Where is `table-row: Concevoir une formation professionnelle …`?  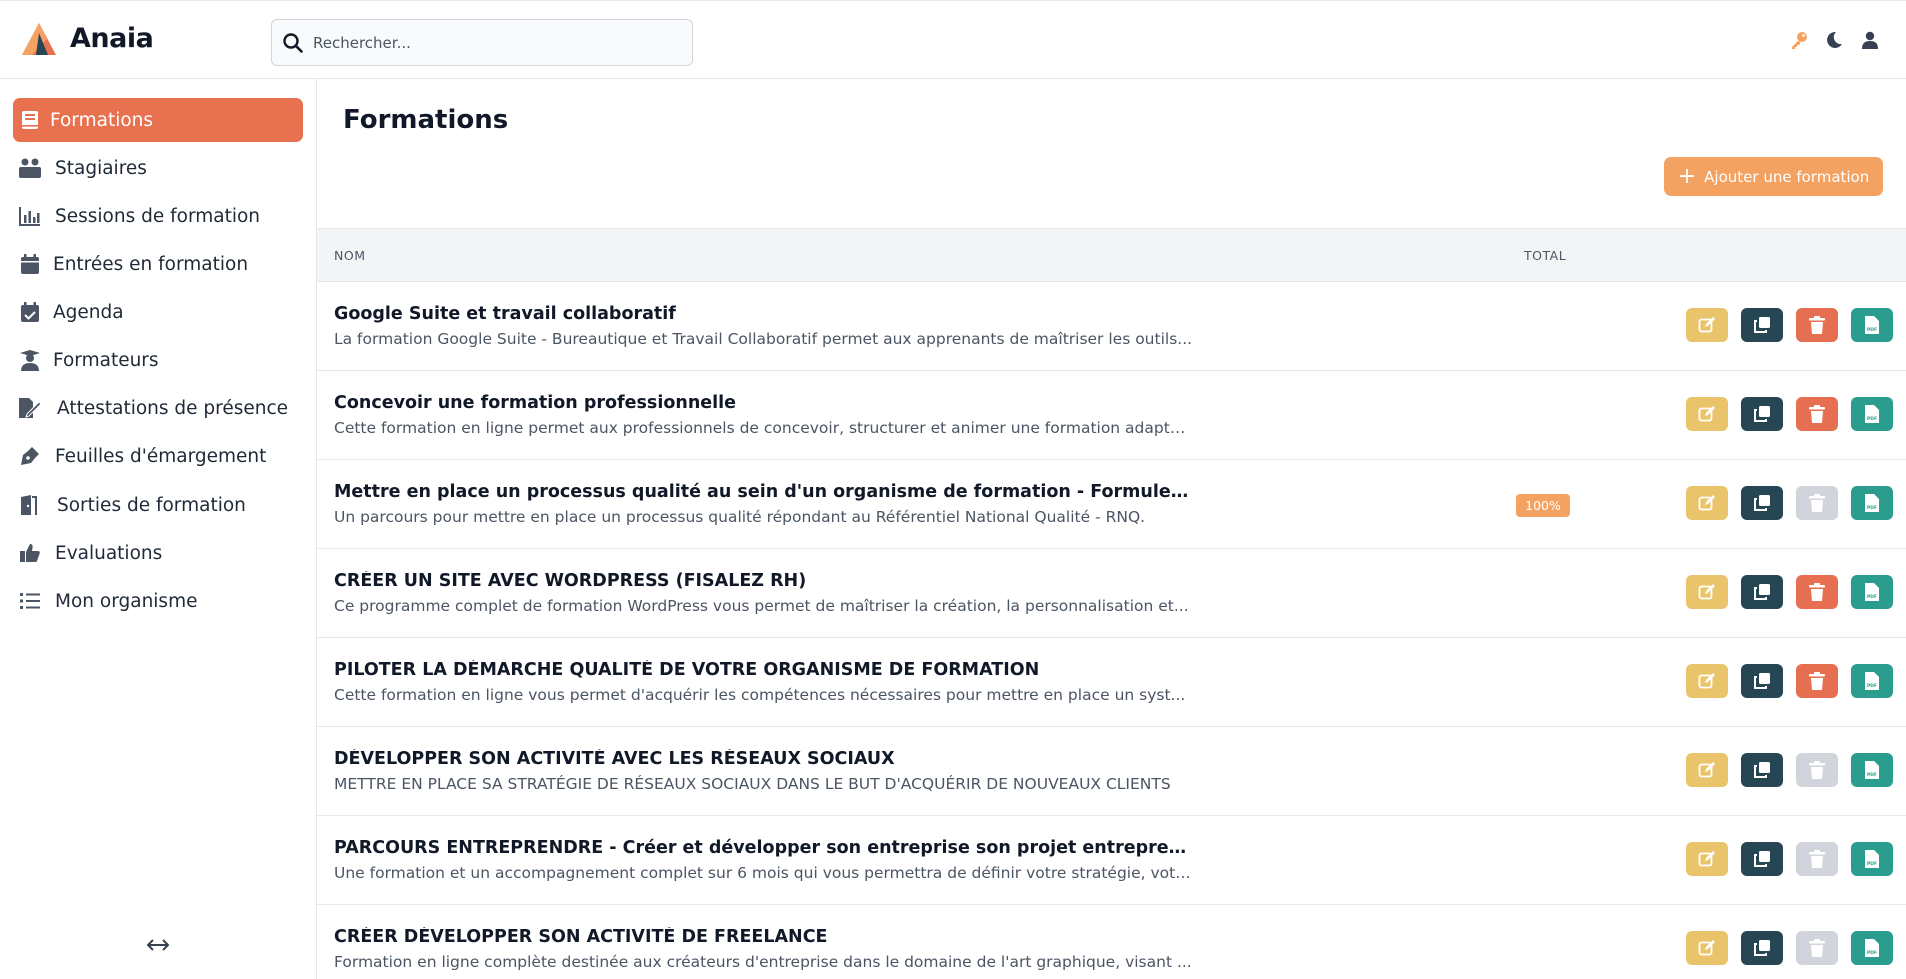 table-row: Concevoir une formation professionnelle … is located at coordinates (1111, 415).